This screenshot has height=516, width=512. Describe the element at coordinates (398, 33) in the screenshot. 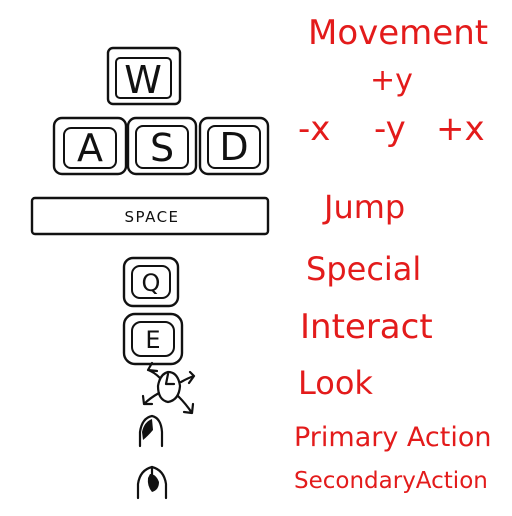

I see `movement-label: Movement` at that location.